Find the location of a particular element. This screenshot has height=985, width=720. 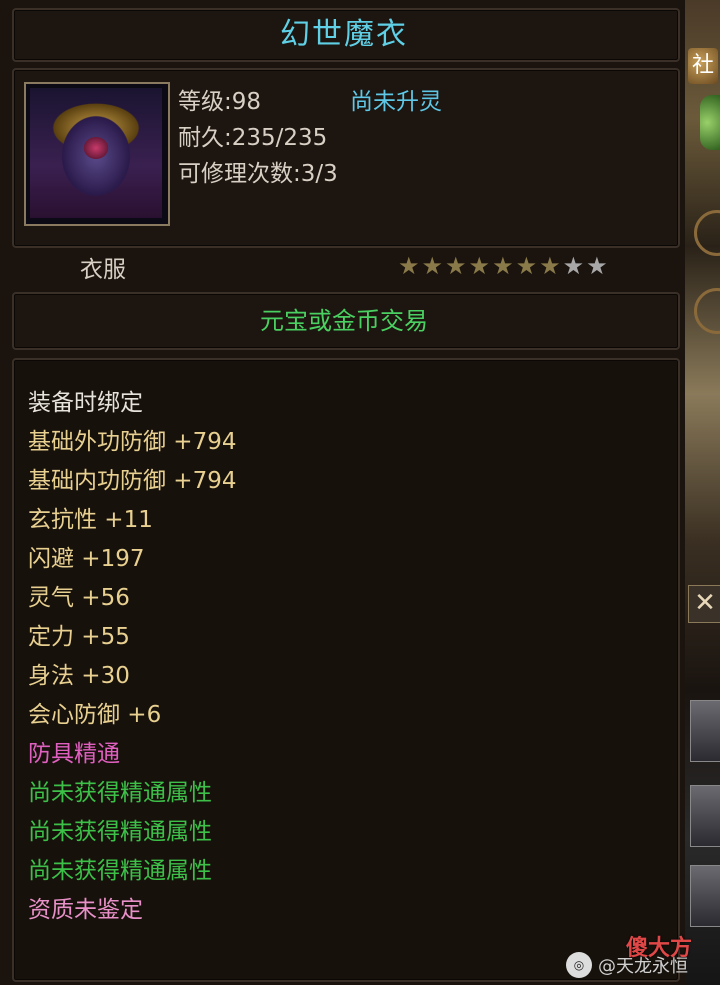

armor-icon is located at coordinates (96, 153).